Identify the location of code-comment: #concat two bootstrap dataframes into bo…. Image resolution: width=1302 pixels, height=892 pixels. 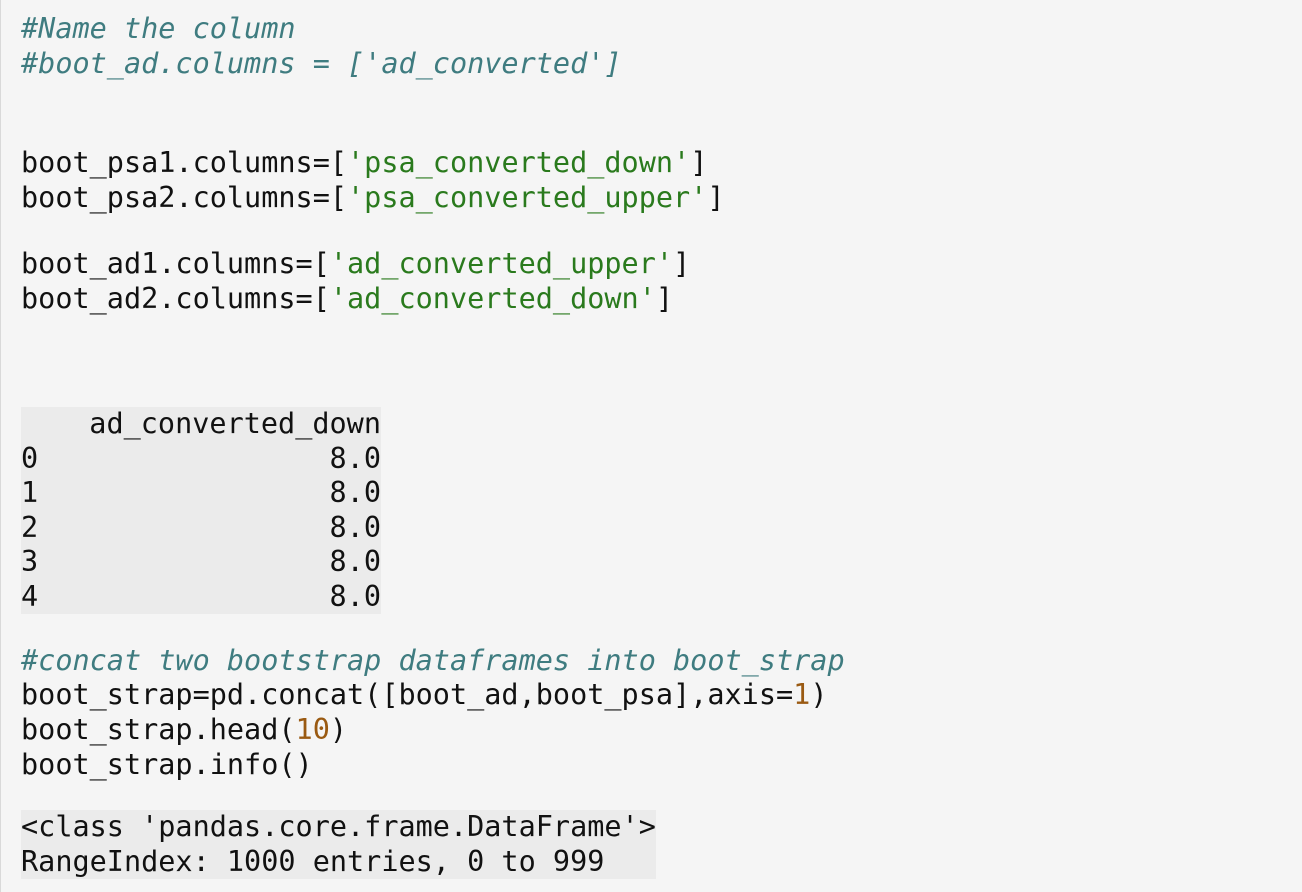
(433, 660).